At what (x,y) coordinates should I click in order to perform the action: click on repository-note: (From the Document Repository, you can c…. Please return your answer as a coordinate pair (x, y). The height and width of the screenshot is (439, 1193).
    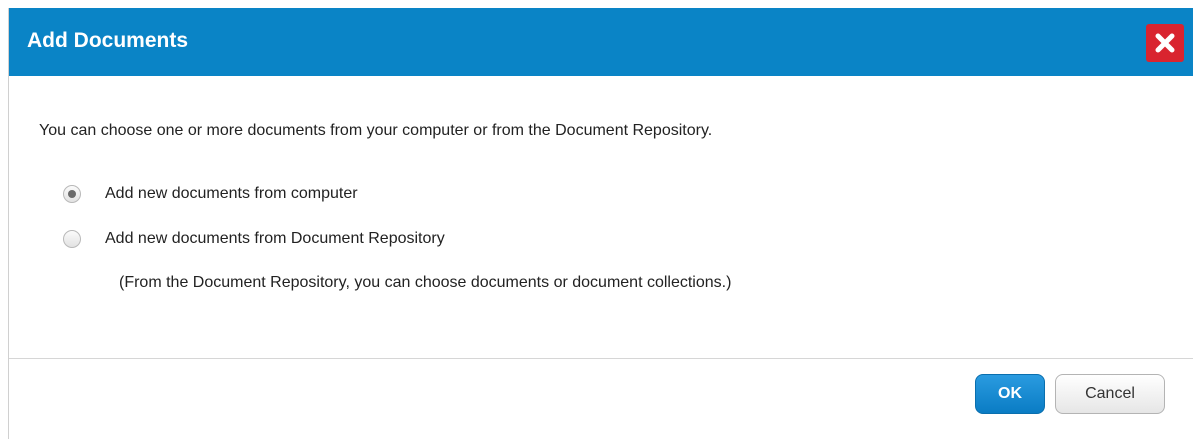
    Looking at the image, I should click on (425, 282).